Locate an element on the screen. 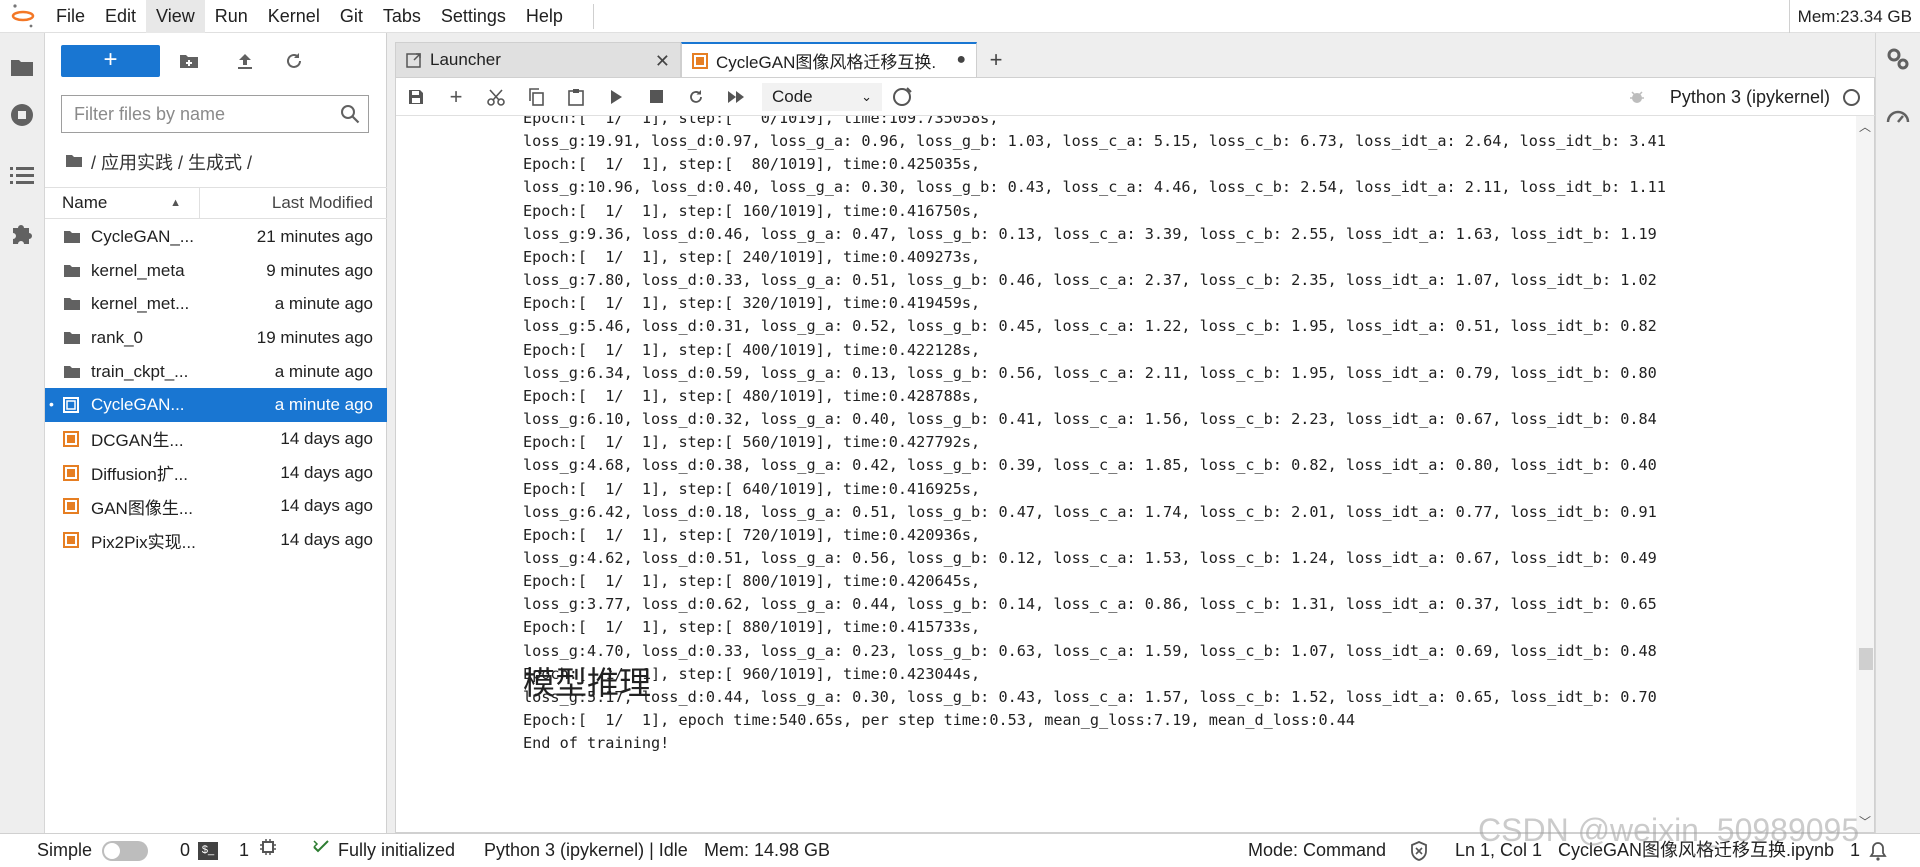 Image resolution: width=1920 pixels, height=867 pixels. file-modified: 14 days ago is located at coordinates (326, 540).